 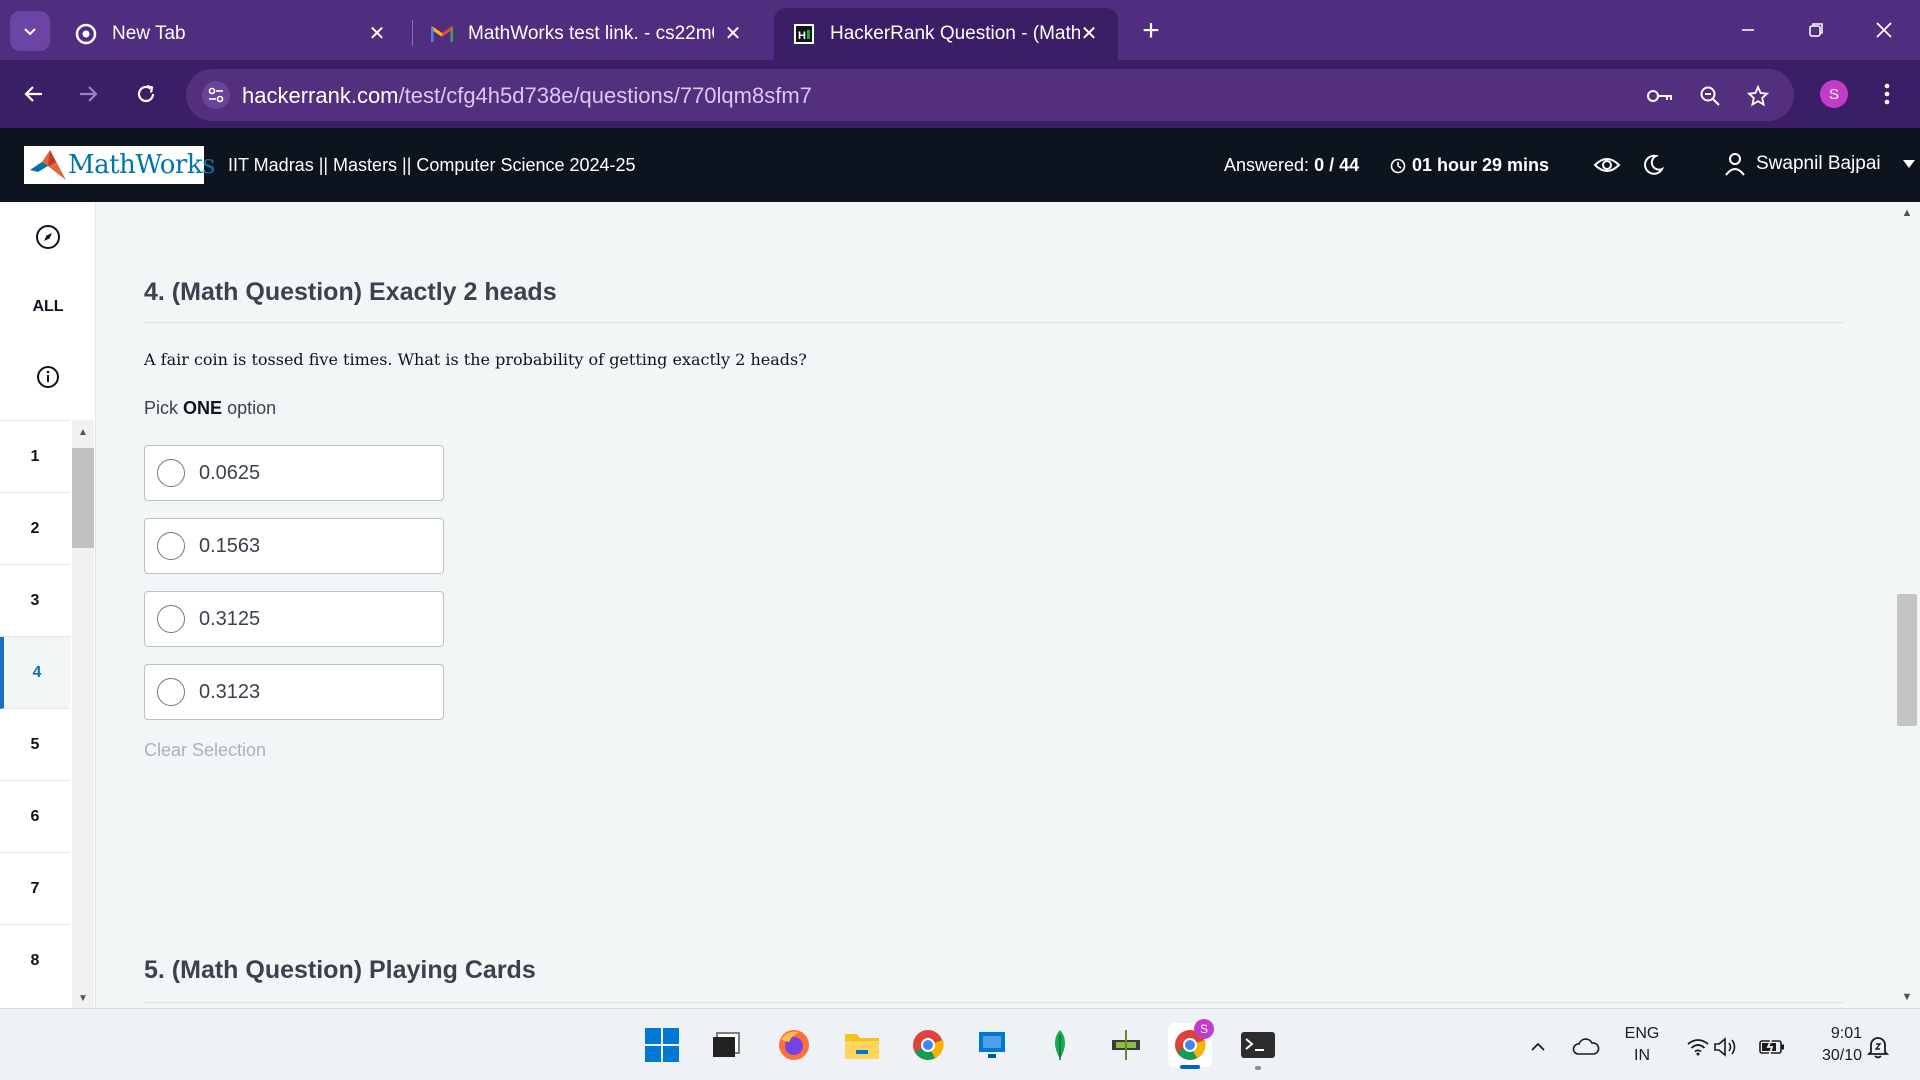 I want to click on filter-all-button: ALL, so click(x=48, y=307).